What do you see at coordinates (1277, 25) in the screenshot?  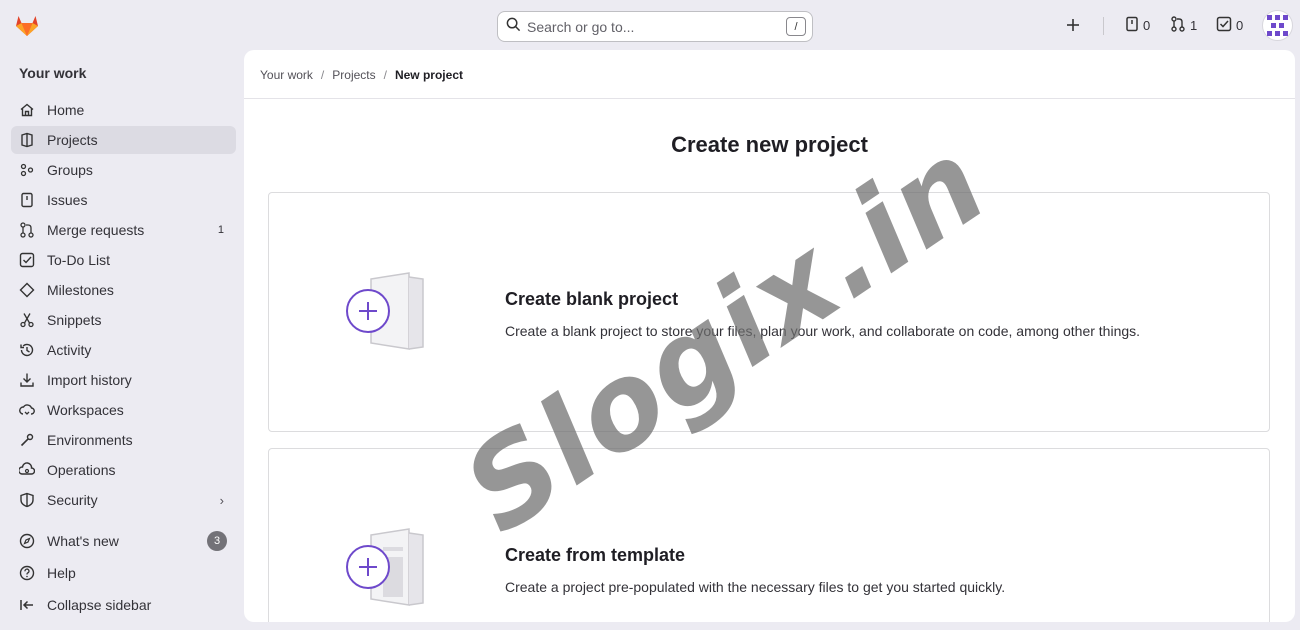 I see `user-avatar` at bounding box center [1277, 25].